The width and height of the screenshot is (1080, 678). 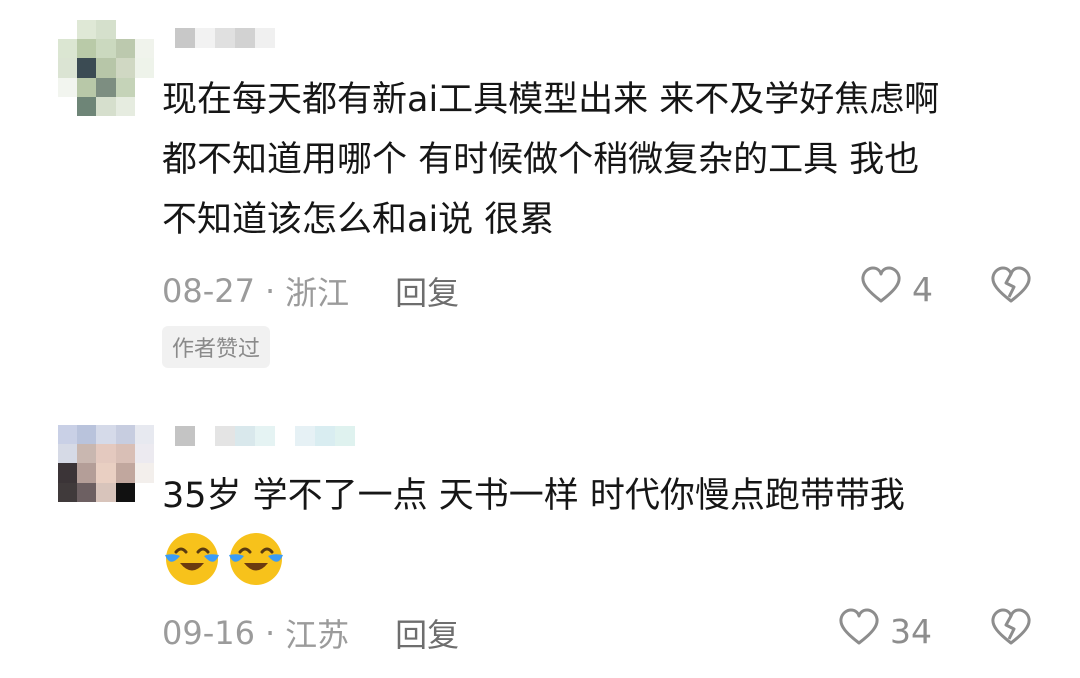 I want to click on like-count: 34, so click(x=911, y=631).